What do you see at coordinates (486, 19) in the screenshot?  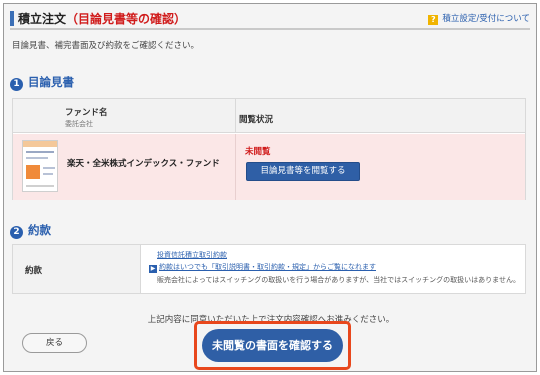 I see `help-link-label: 積立設定/受付について` at bounding box center [486, 19].